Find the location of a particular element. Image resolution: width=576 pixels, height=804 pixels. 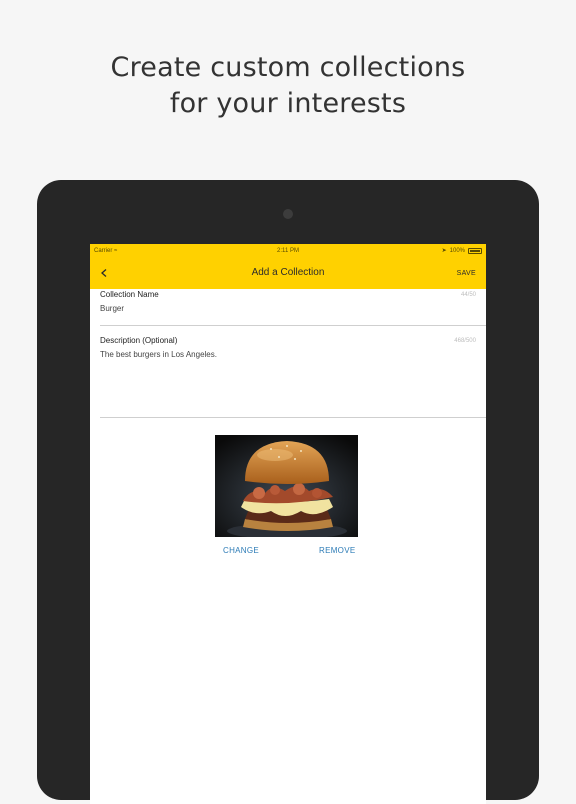

camera-icon is located at coordinates (288, 214).